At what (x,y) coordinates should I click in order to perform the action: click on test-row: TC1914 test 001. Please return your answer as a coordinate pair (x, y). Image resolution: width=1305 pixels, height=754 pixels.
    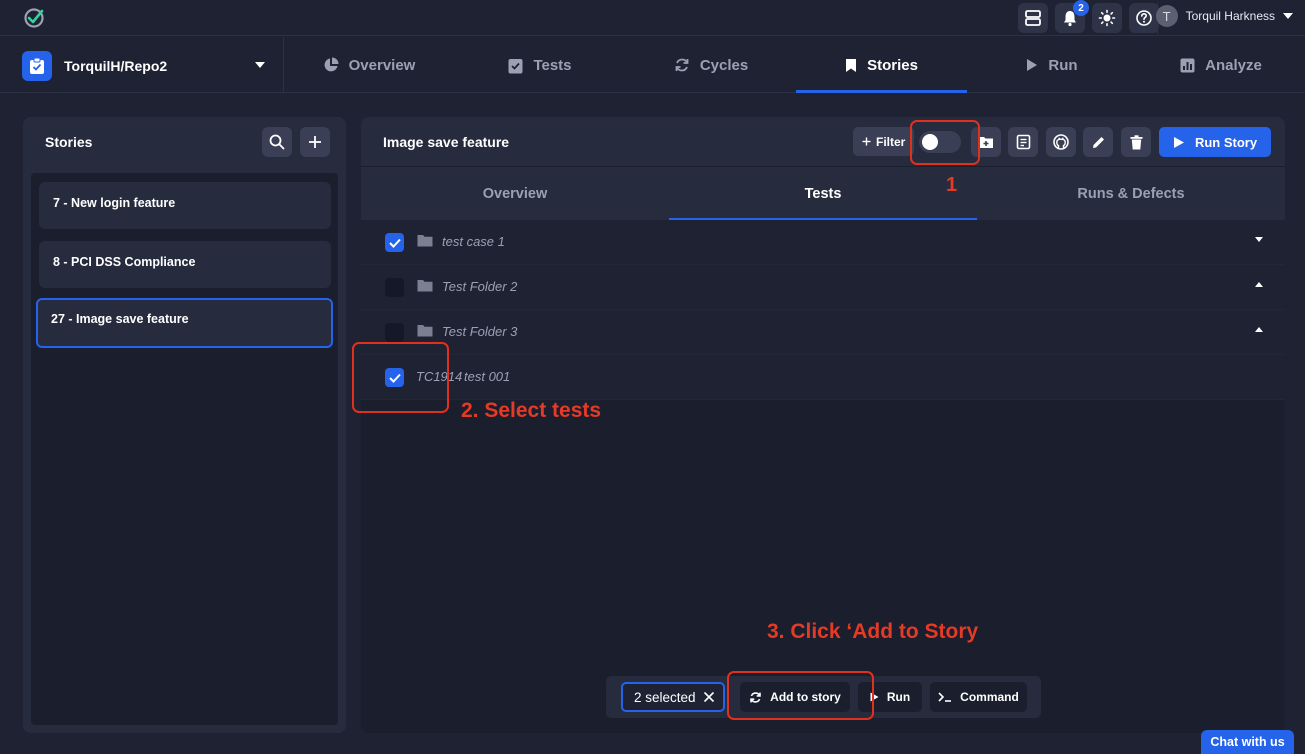
    Looking at the image, I should click on (823, 377).